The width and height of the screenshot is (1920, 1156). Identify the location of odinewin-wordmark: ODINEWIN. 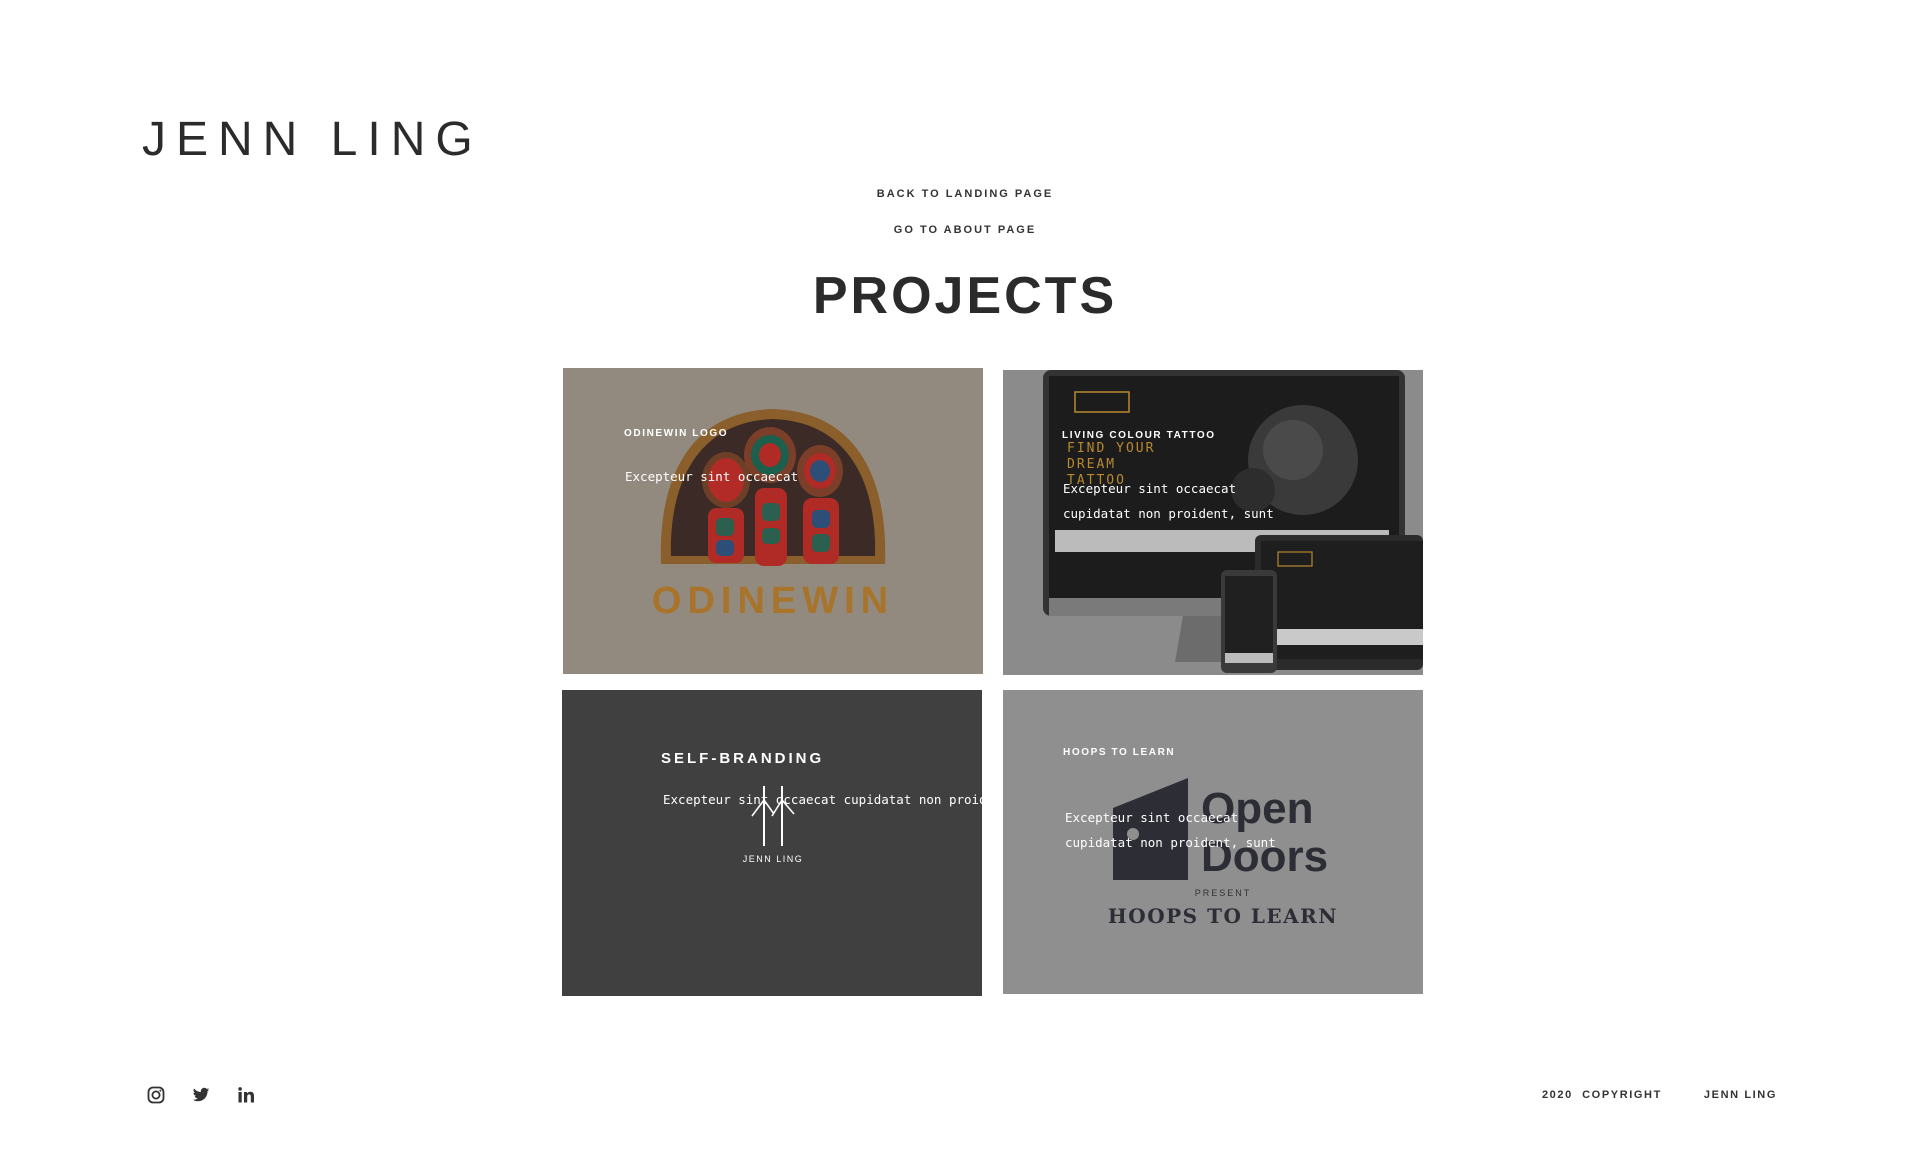
(773, 601).